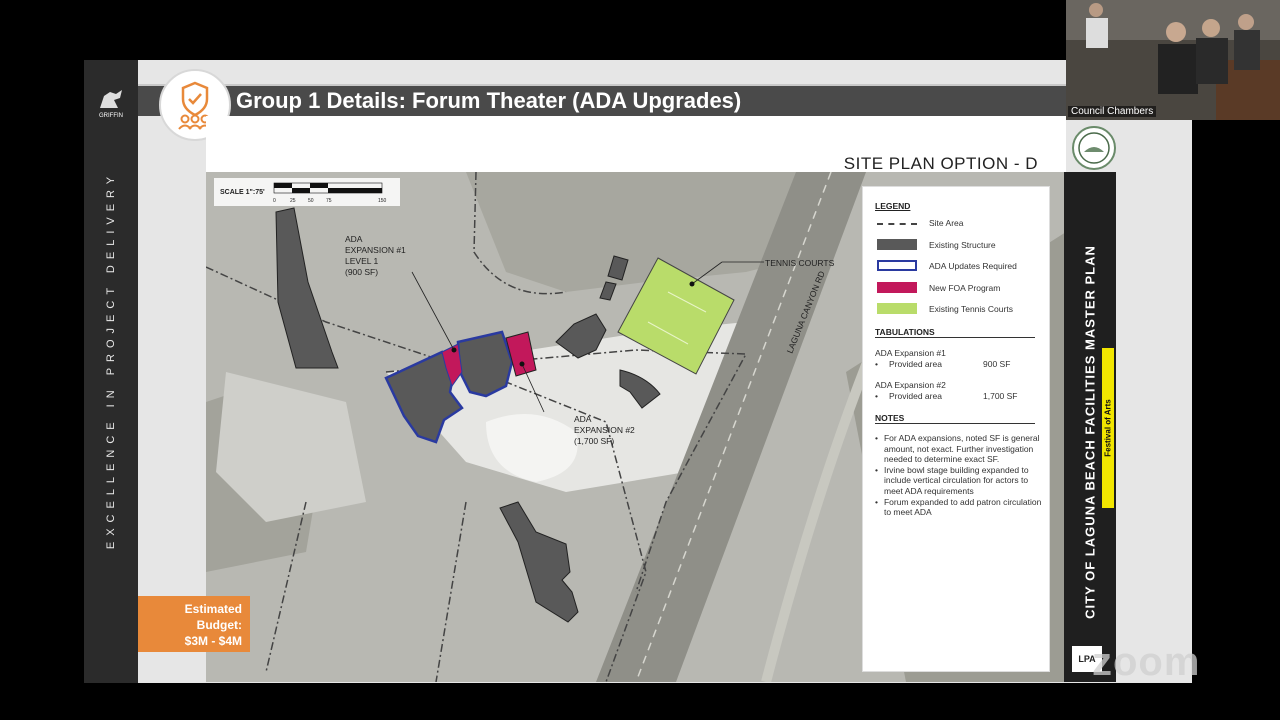 Image resolution: width=1280 pixels, height=720 pixels. I want to click on notes-heading: NOTES, so click(955, 418).